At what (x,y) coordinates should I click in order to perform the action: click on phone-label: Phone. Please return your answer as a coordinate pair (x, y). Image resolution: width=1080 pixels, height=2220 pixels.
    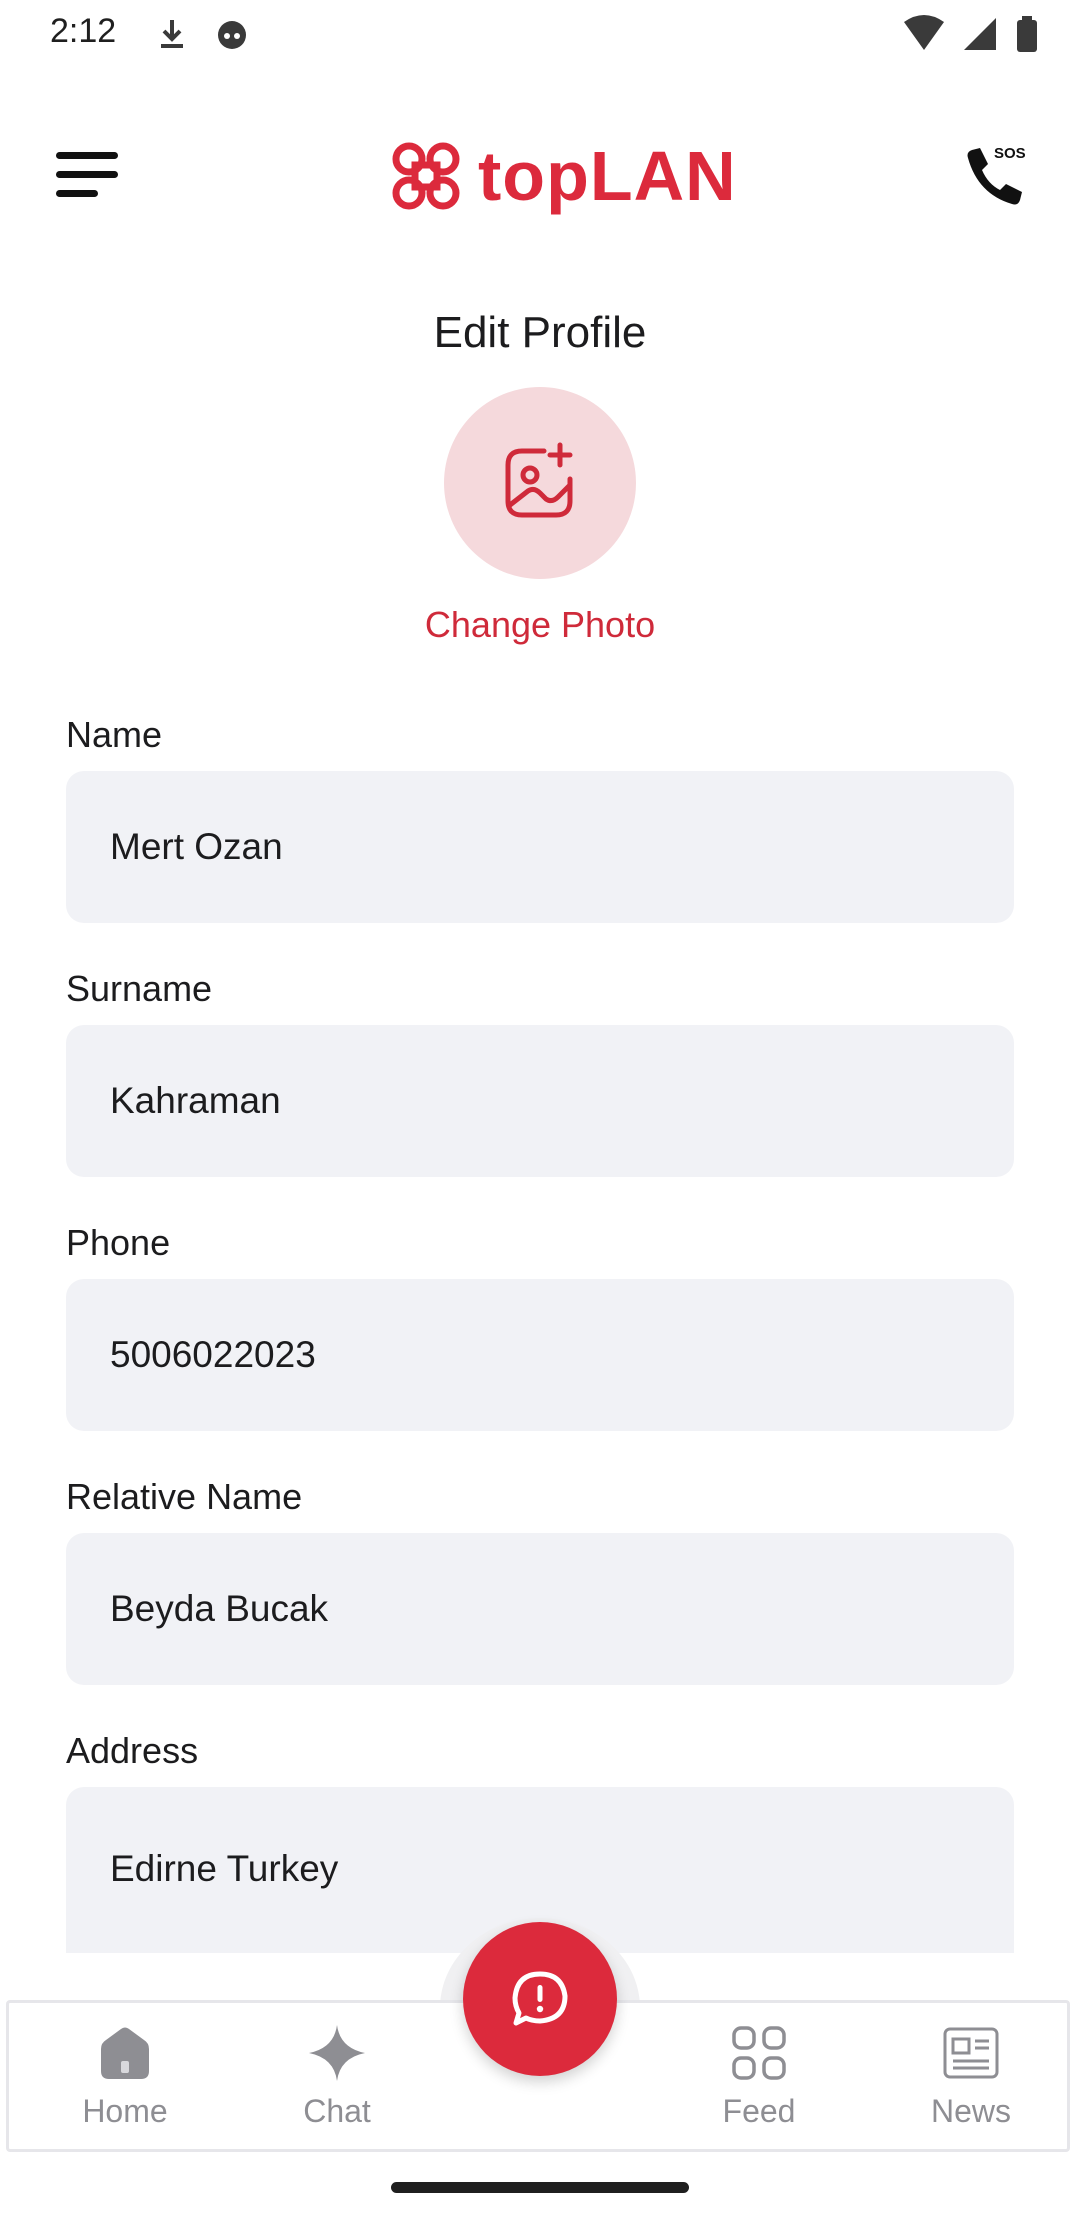
    Looking at the image, I should click on (118, 1242).